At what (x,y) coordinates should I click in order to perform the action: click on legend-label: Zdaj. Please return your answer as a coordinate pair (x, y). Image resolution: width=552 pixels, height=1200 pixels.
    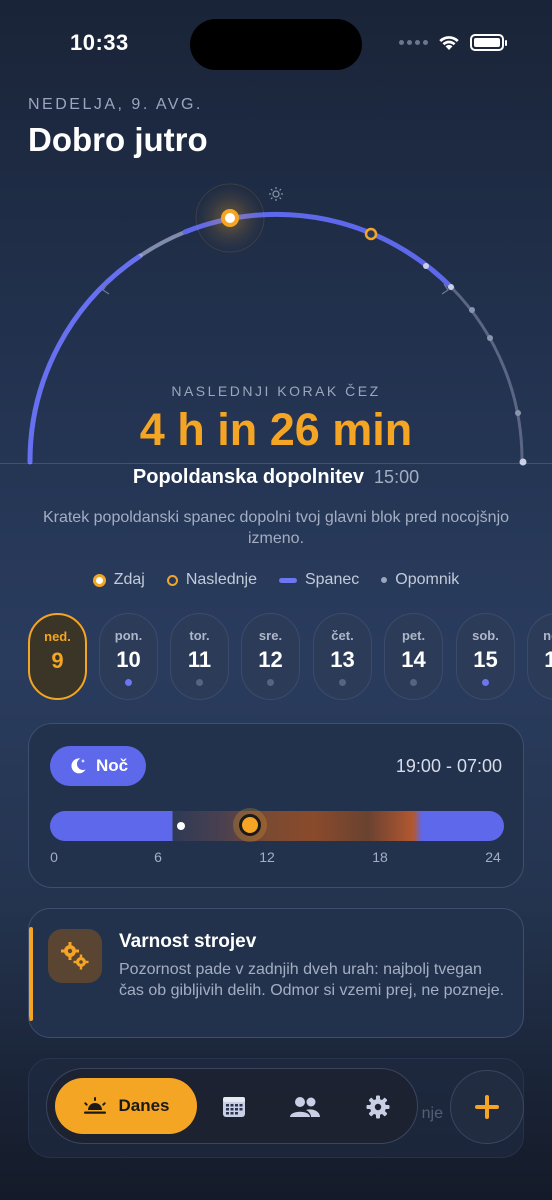
    Looking at the image, I should click on (129, 579).